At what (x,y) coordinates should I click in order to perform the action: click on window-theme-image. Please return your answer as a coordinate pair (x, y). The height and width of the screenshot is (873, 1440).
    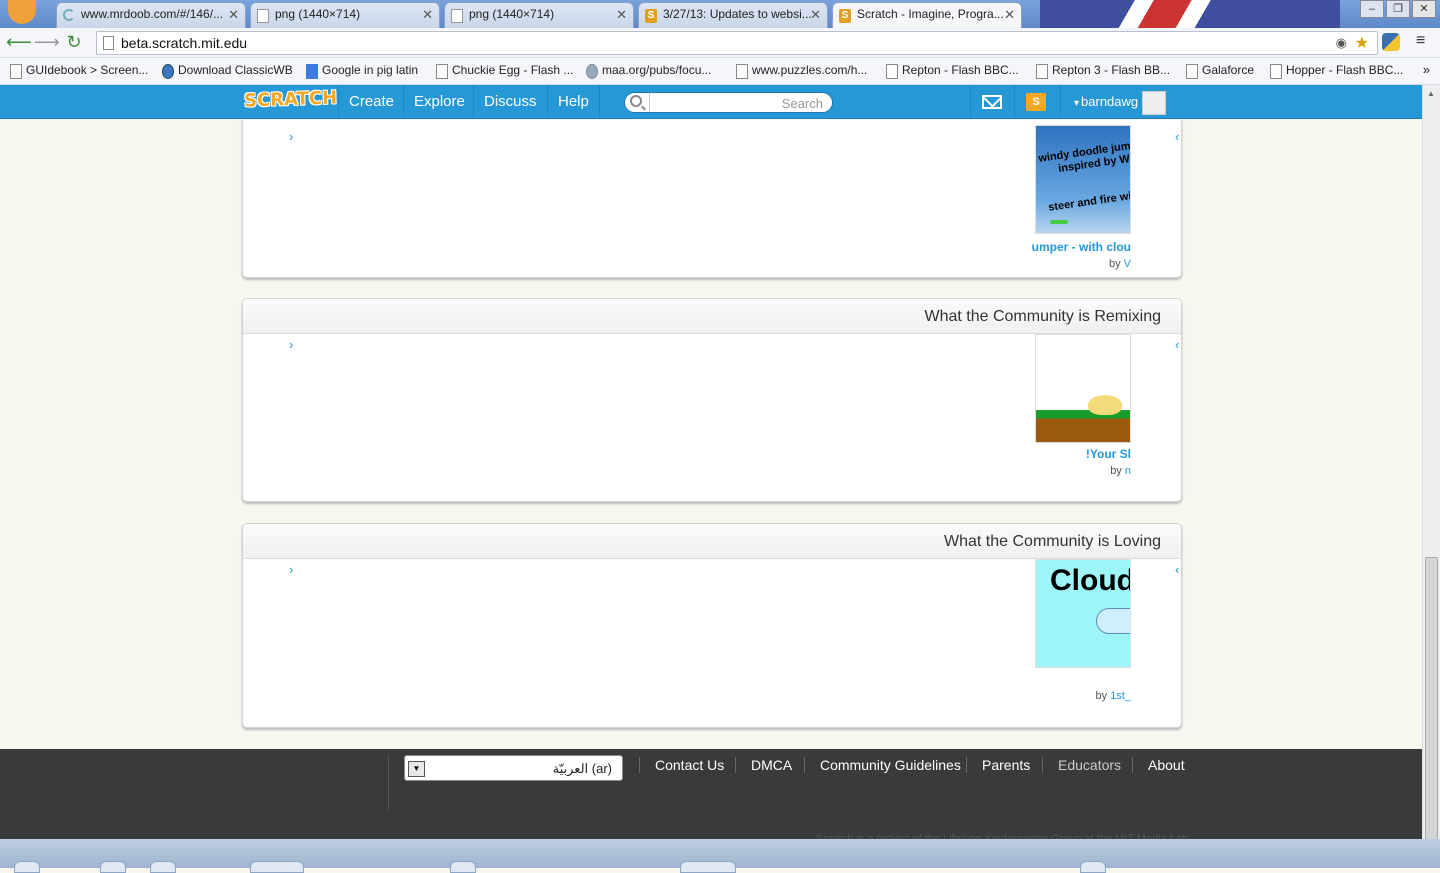
    Looking at the image, I should click on (1190, 14).